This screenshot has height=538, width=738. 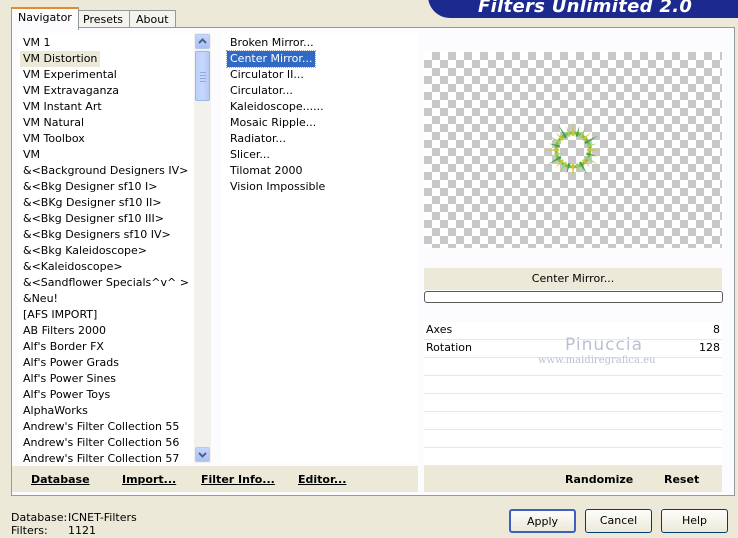 I want to click on help-button: Help, so click(x=694, y=521).